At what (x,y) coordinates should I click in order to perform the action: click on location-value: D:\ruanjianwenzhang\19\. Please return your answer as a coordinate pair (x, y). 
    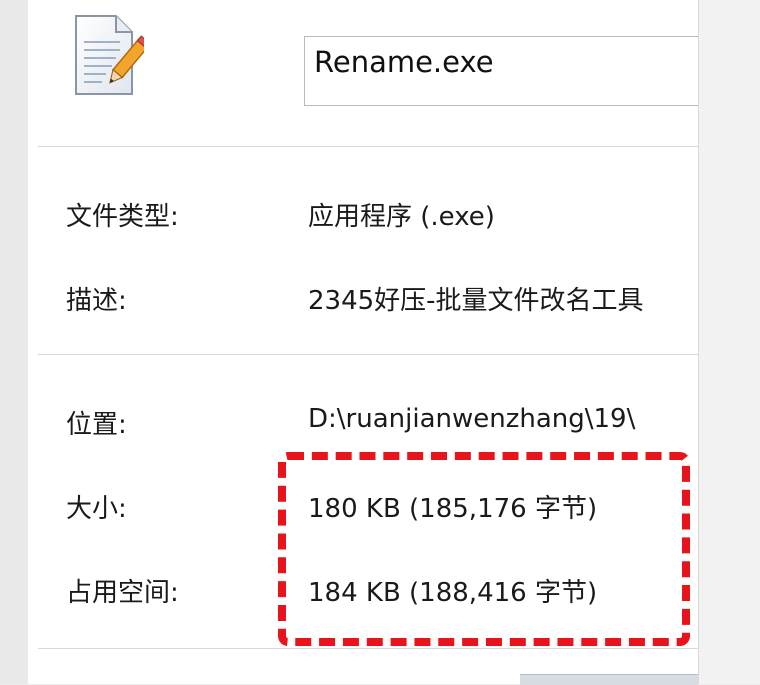
    Looking at the image, I should click on (472, 419).